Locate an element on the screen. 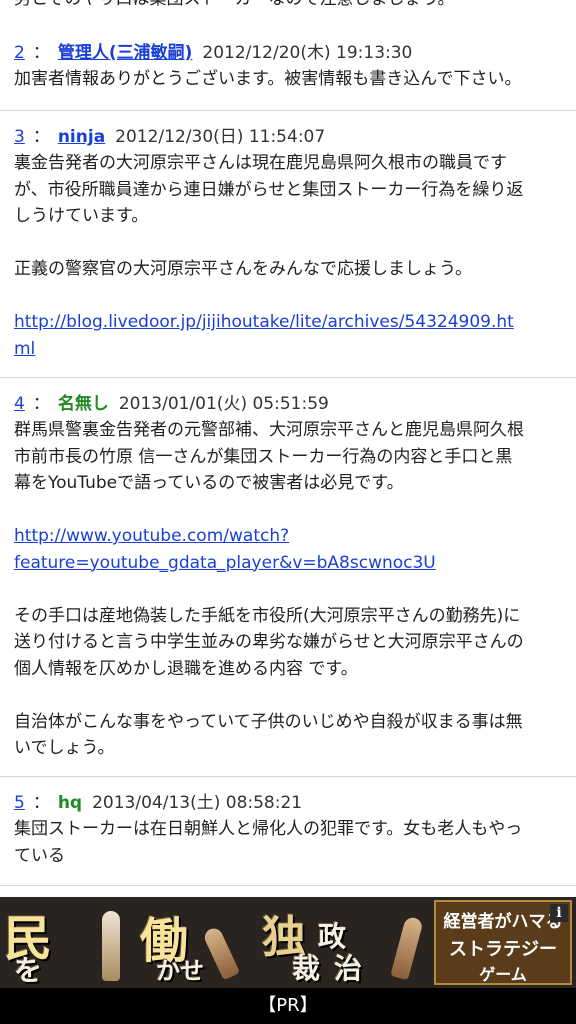 The width and height of the screenshot is (576, 1024). post-text-line: 加害者情報ありがとうございます。被害情報も書き込んで下さい。 is located at coordinates (268, 79).